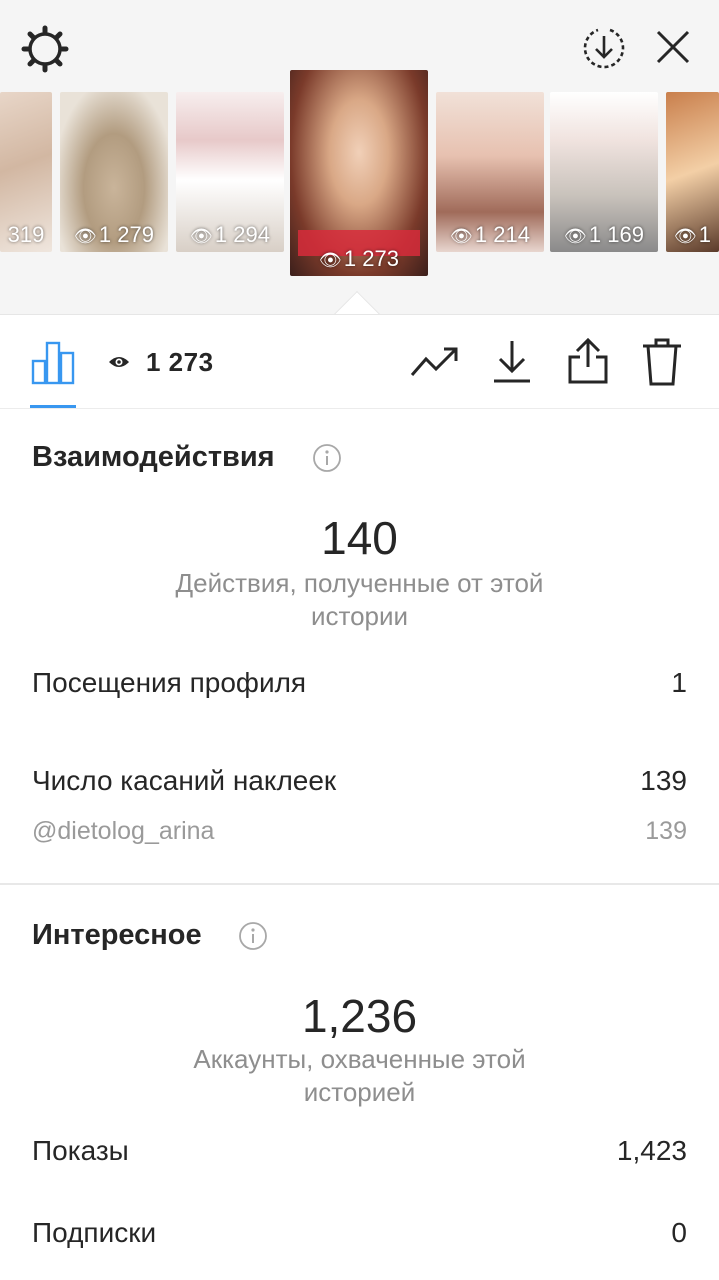 Image resolution: width=719 pixels, height=1280 pixels. Describe the element at coordinates (604, 48) in the screenshot. I see `download-circle-icon` at that location.